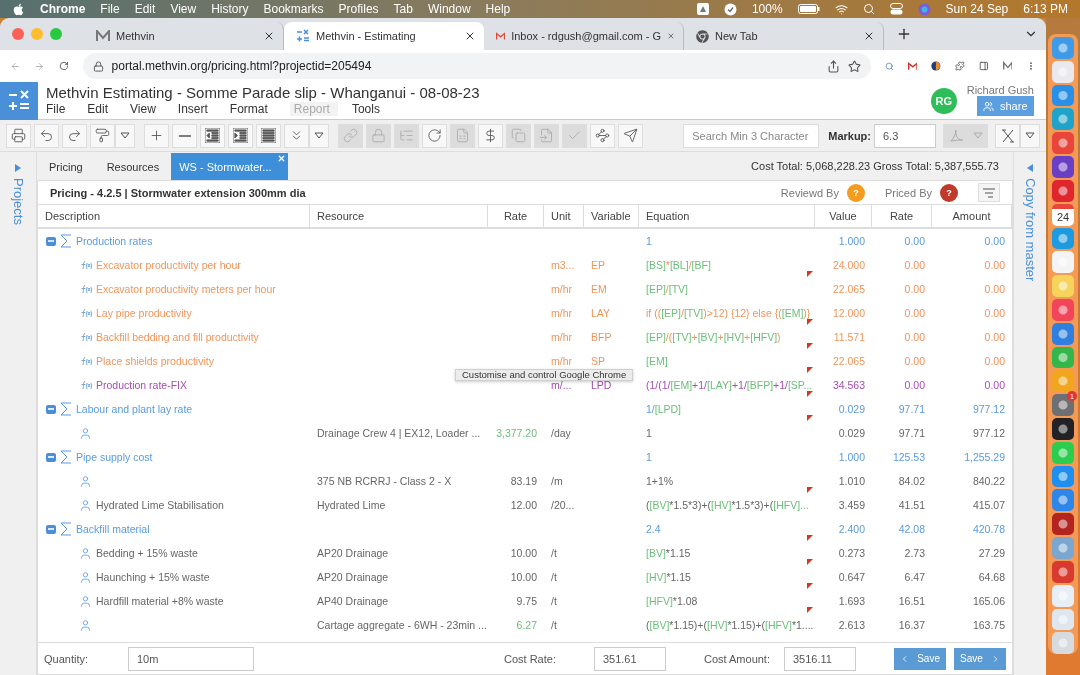  What do you see at coordinates (186, 289) in the screenshot?
I see `description-text: Excavator productivity meters per hour` at bounding box center [186, 289].